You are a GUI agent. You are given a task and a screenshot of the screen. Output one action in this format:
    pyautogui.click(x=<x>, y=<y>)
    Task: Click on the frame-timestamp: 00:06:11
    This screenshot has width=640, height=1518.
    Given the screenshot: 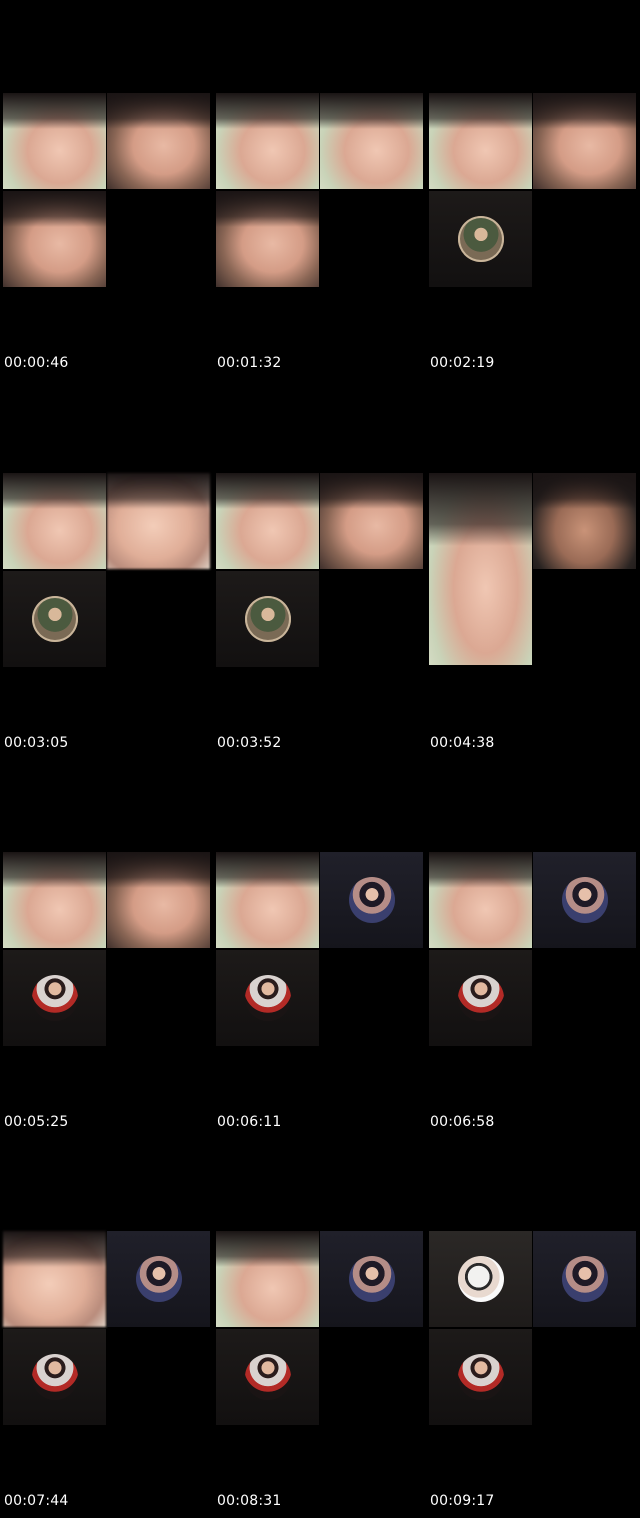 What is the action you would take?
    pyautogui.click(x=249, y=1122)
    